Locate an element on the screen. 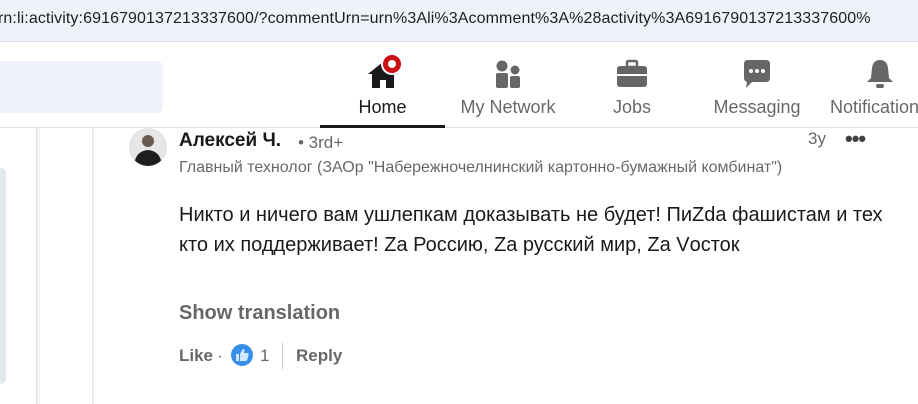 This screenshot has width=918, height=404. connection-degree: • 3rd+ is located at coordinates (321, 142).